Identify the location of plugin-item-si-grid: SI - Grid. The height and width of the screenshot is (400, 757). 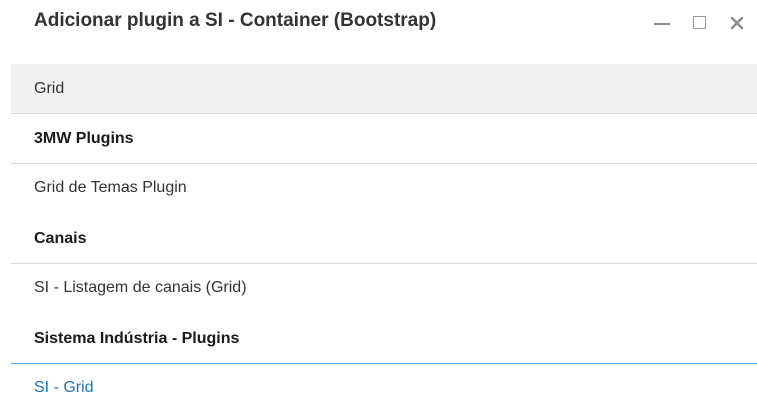
(384, 382).